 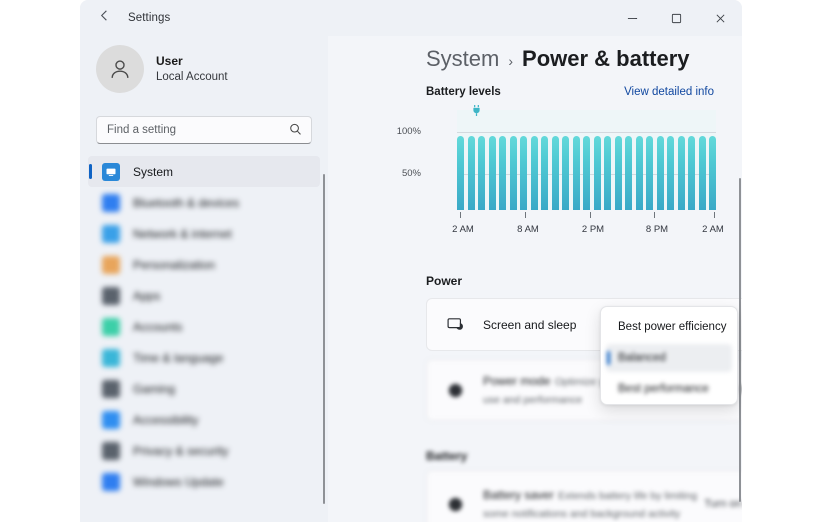 What do you see at coordinates (476, 113) in the screenshot?
I see `plug-charging-icon` at bounding box center [476, 113].